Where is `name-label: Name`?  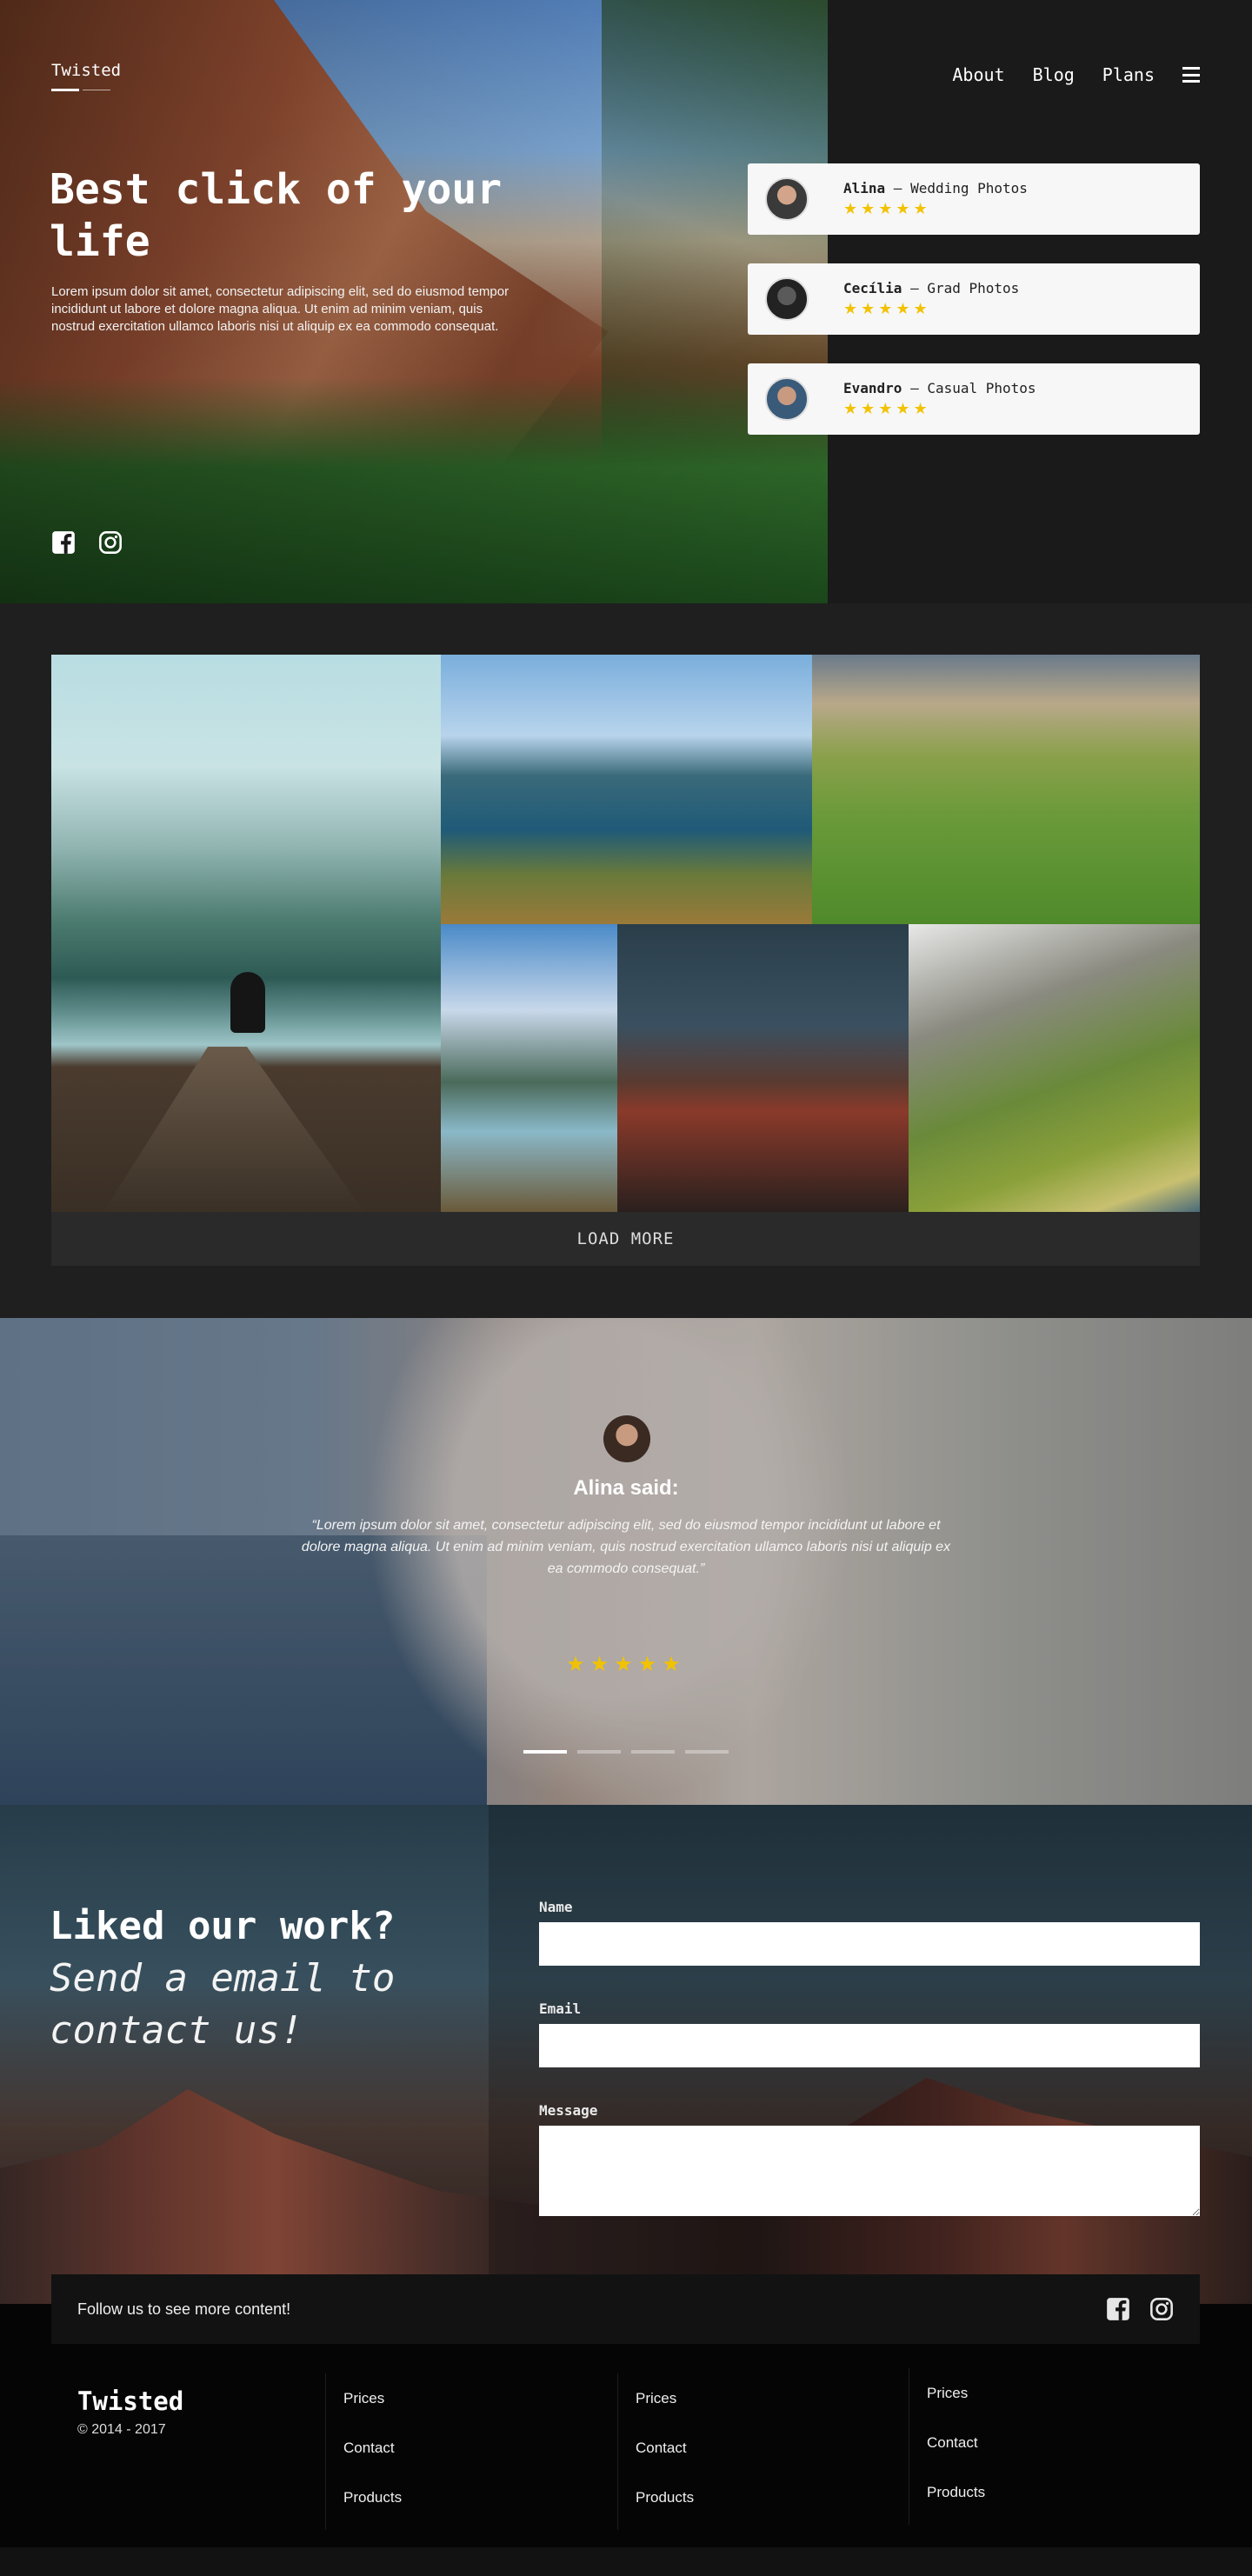
name-label: Name is located at coordinates (556, 1907).